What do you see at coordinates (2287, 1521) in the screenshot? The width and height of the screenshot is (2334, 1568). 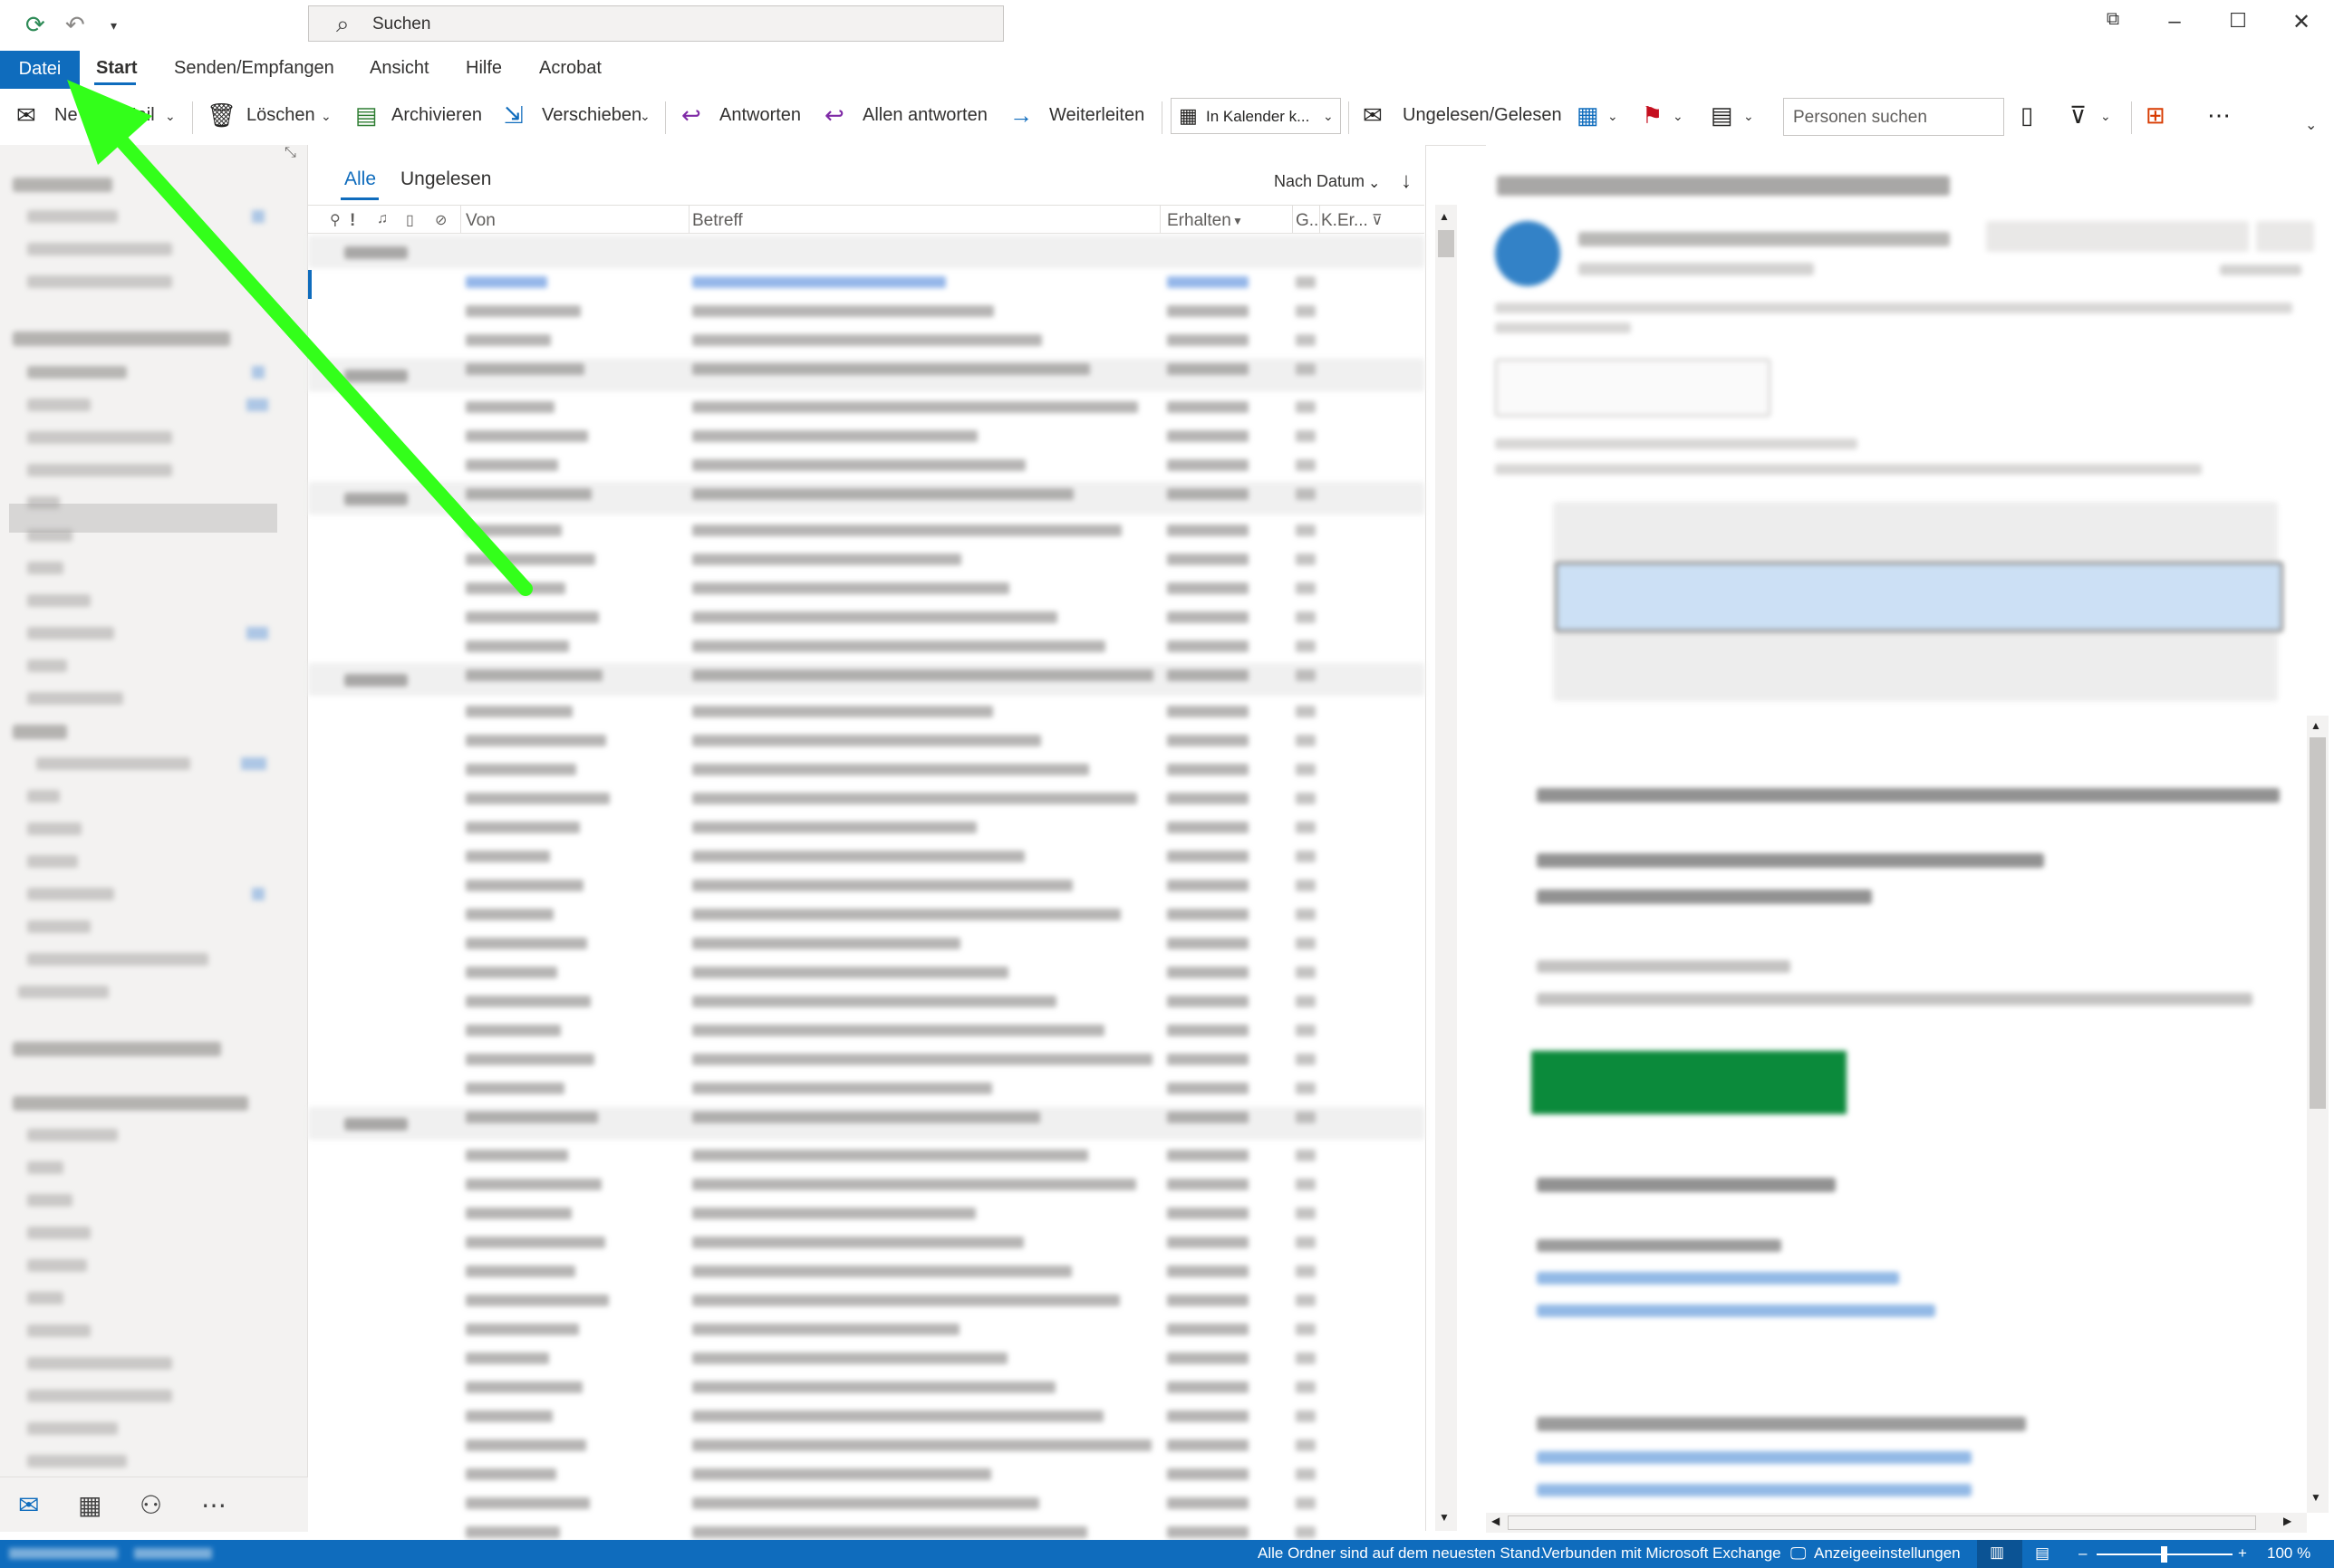 I see `scroll-right-icon: ▶` at bounding box center [2287, 1521].